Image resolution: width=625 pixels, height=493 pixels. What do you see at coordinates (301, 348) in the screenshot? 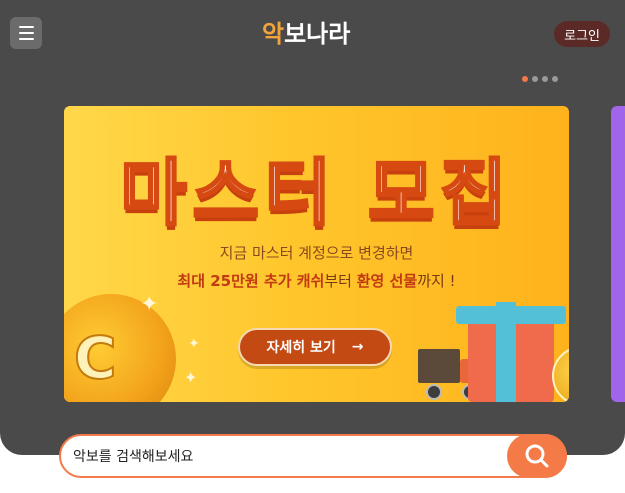
I see `details-button-label: 자세히 보기` at bounding box center [301, 348].